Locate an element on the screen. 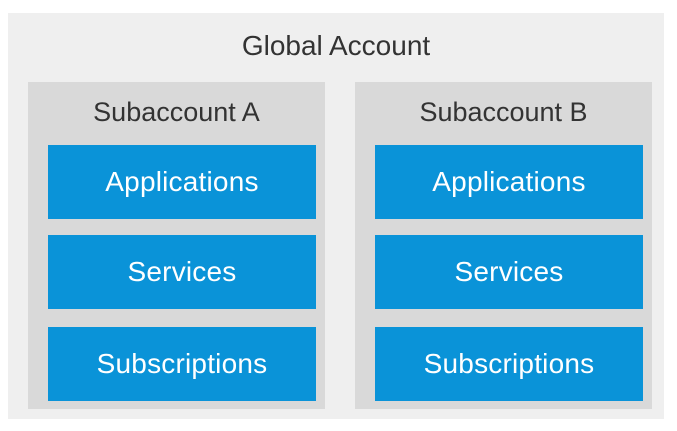 The width and height of the screenshot is (677, 431). subaccount-a-applications: Applications is located at coordinates (182, 182).